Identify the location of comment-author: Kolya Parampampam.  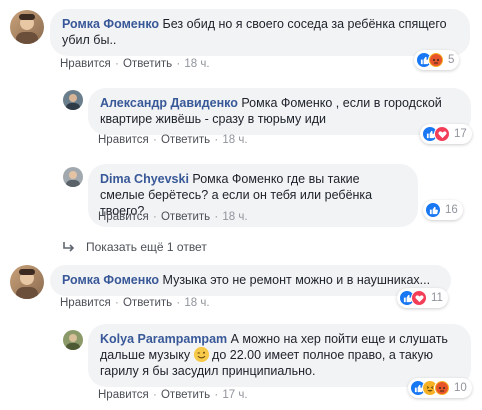
(163, 339).